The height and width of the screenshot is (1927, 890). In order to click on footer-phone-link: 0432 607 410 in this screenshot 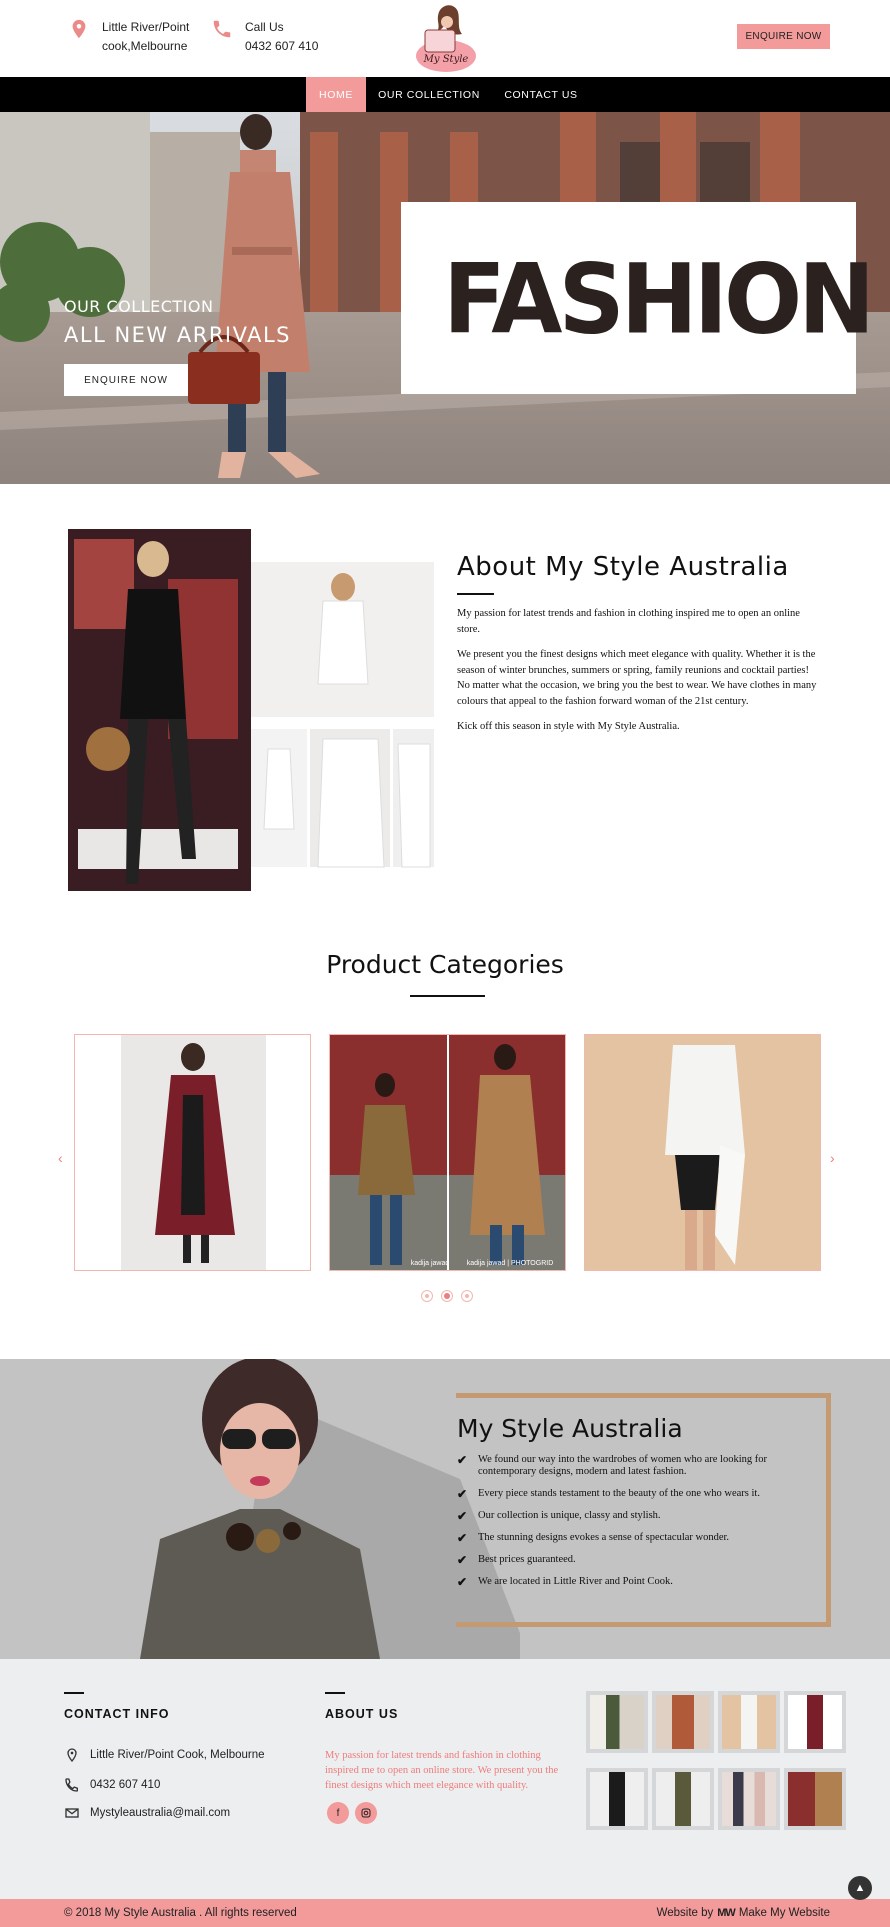, I will do `click(125, 1785)`.